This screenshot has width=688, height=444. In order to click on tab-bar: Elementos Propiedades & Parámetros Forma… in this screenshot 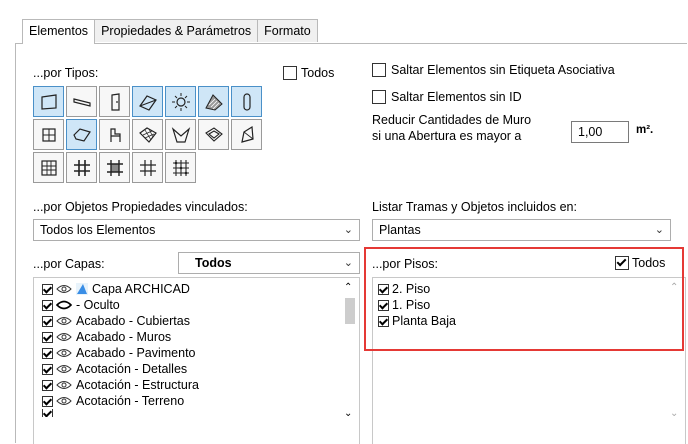, I will do `click(170, 31)`.